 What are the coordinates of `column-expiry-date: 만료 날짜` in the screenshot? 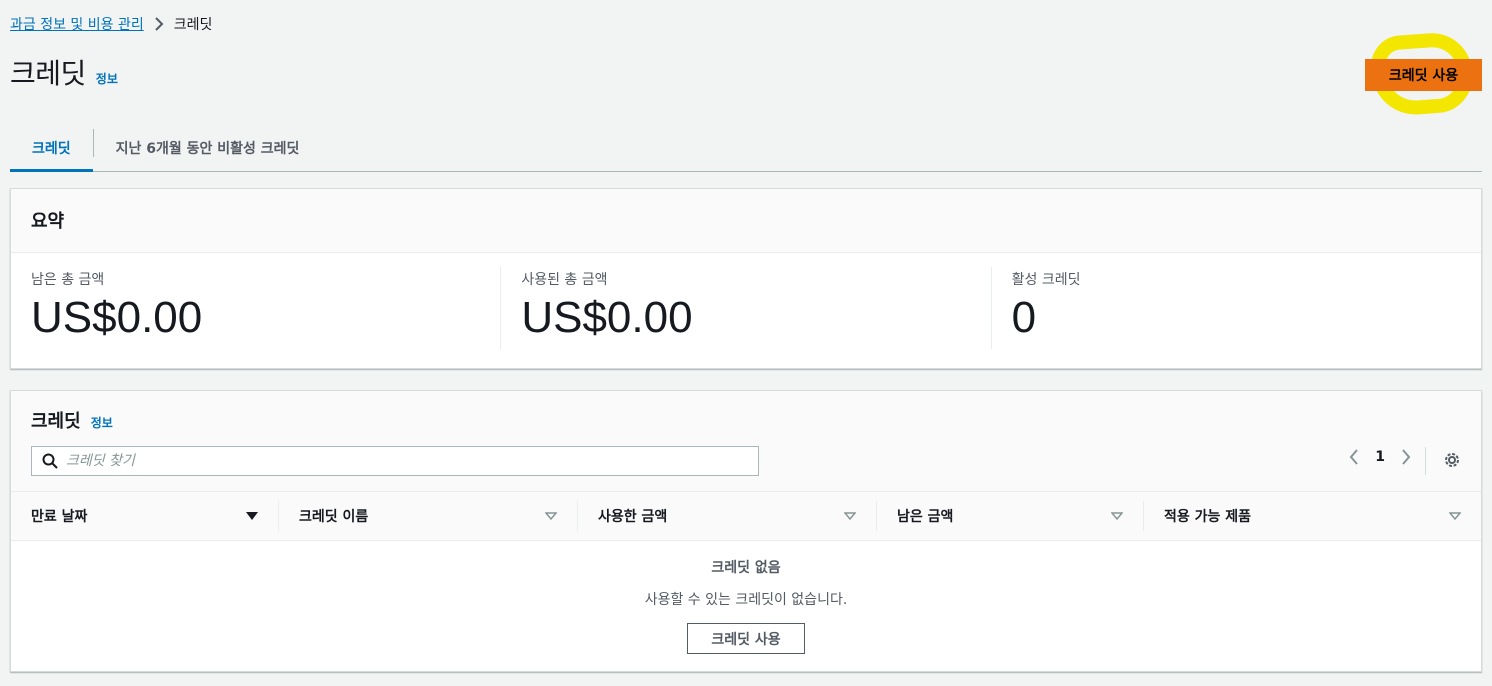 It's located at (144, 516).